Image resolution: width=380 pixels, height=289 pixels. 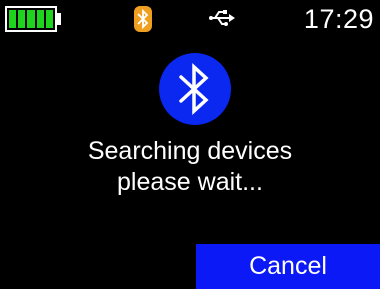 What do you see at coordinates (190, 151) in the screenshot?
I see `status-message-line1: Searching devices` at bounding box center [190, 151].